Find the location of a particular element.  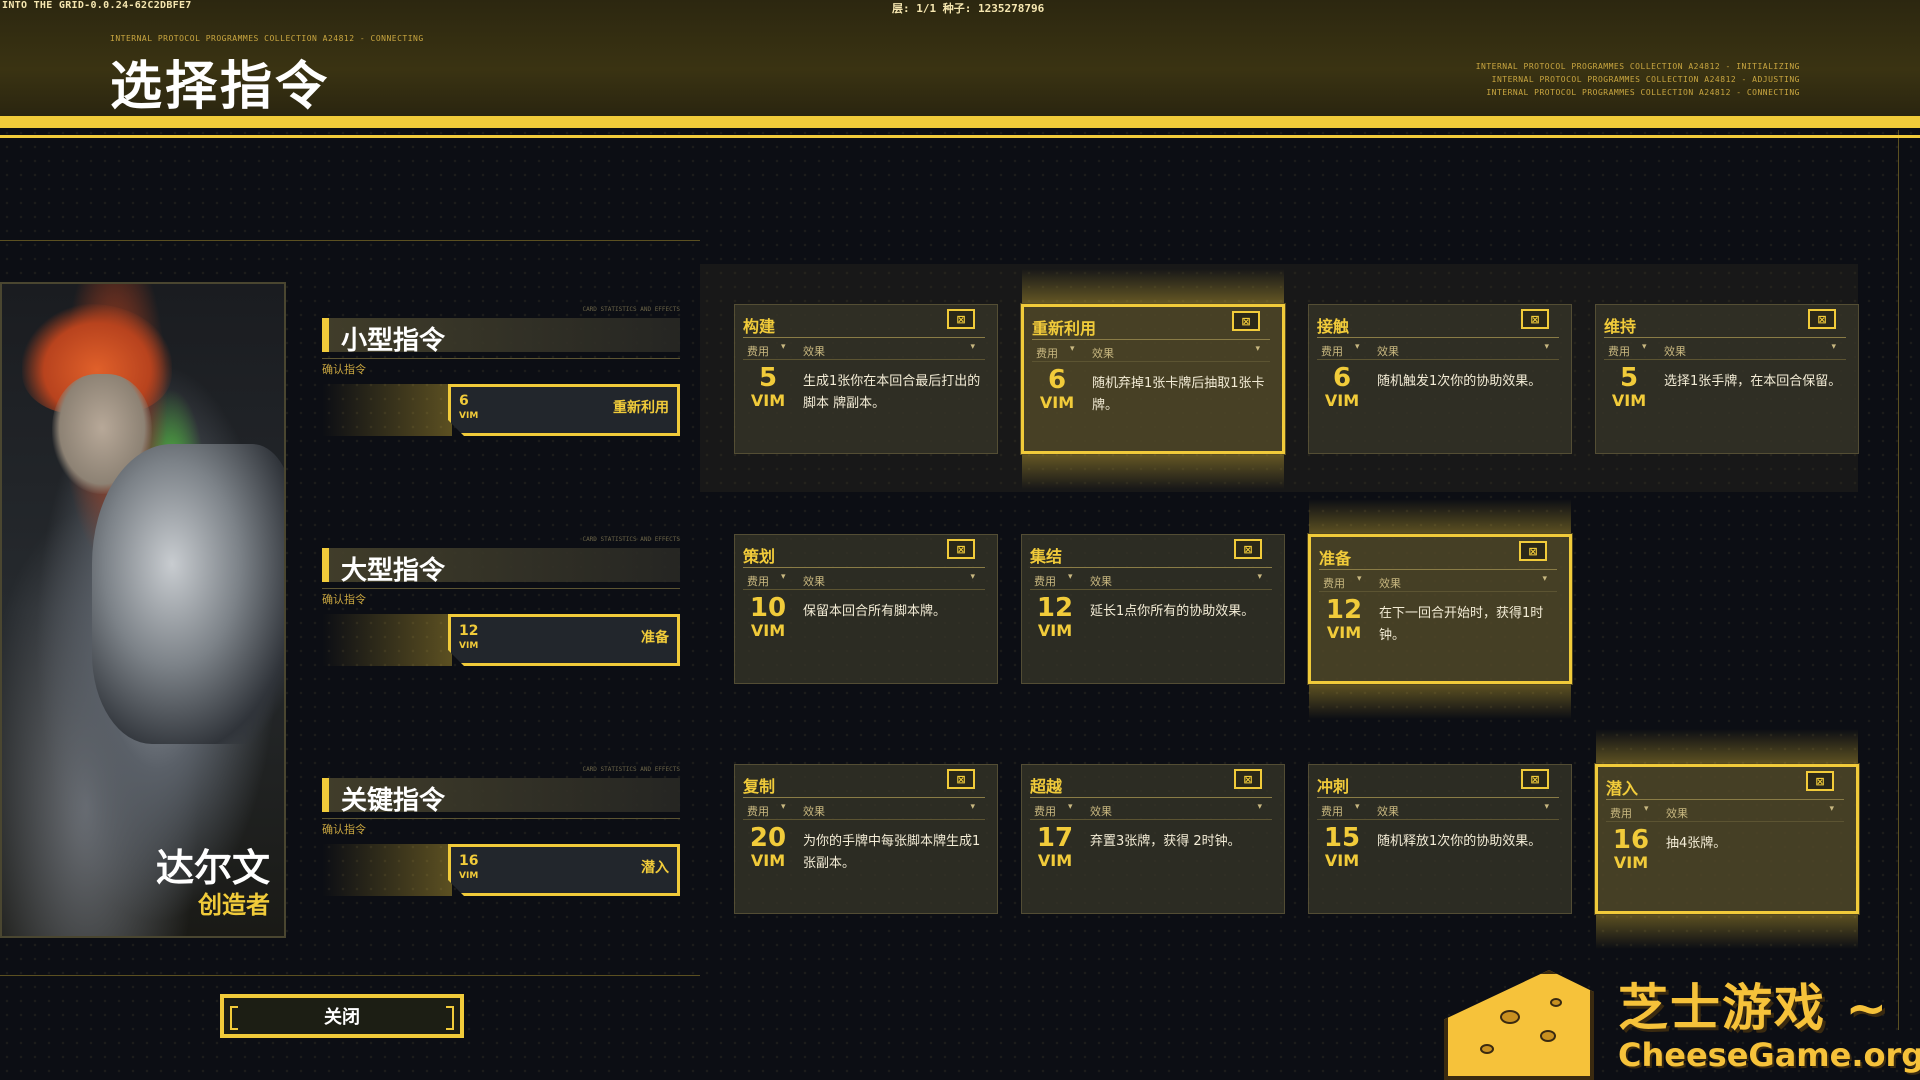

selected-slot-large: 12 VIM 准备 is located at coordinates (501, 640).